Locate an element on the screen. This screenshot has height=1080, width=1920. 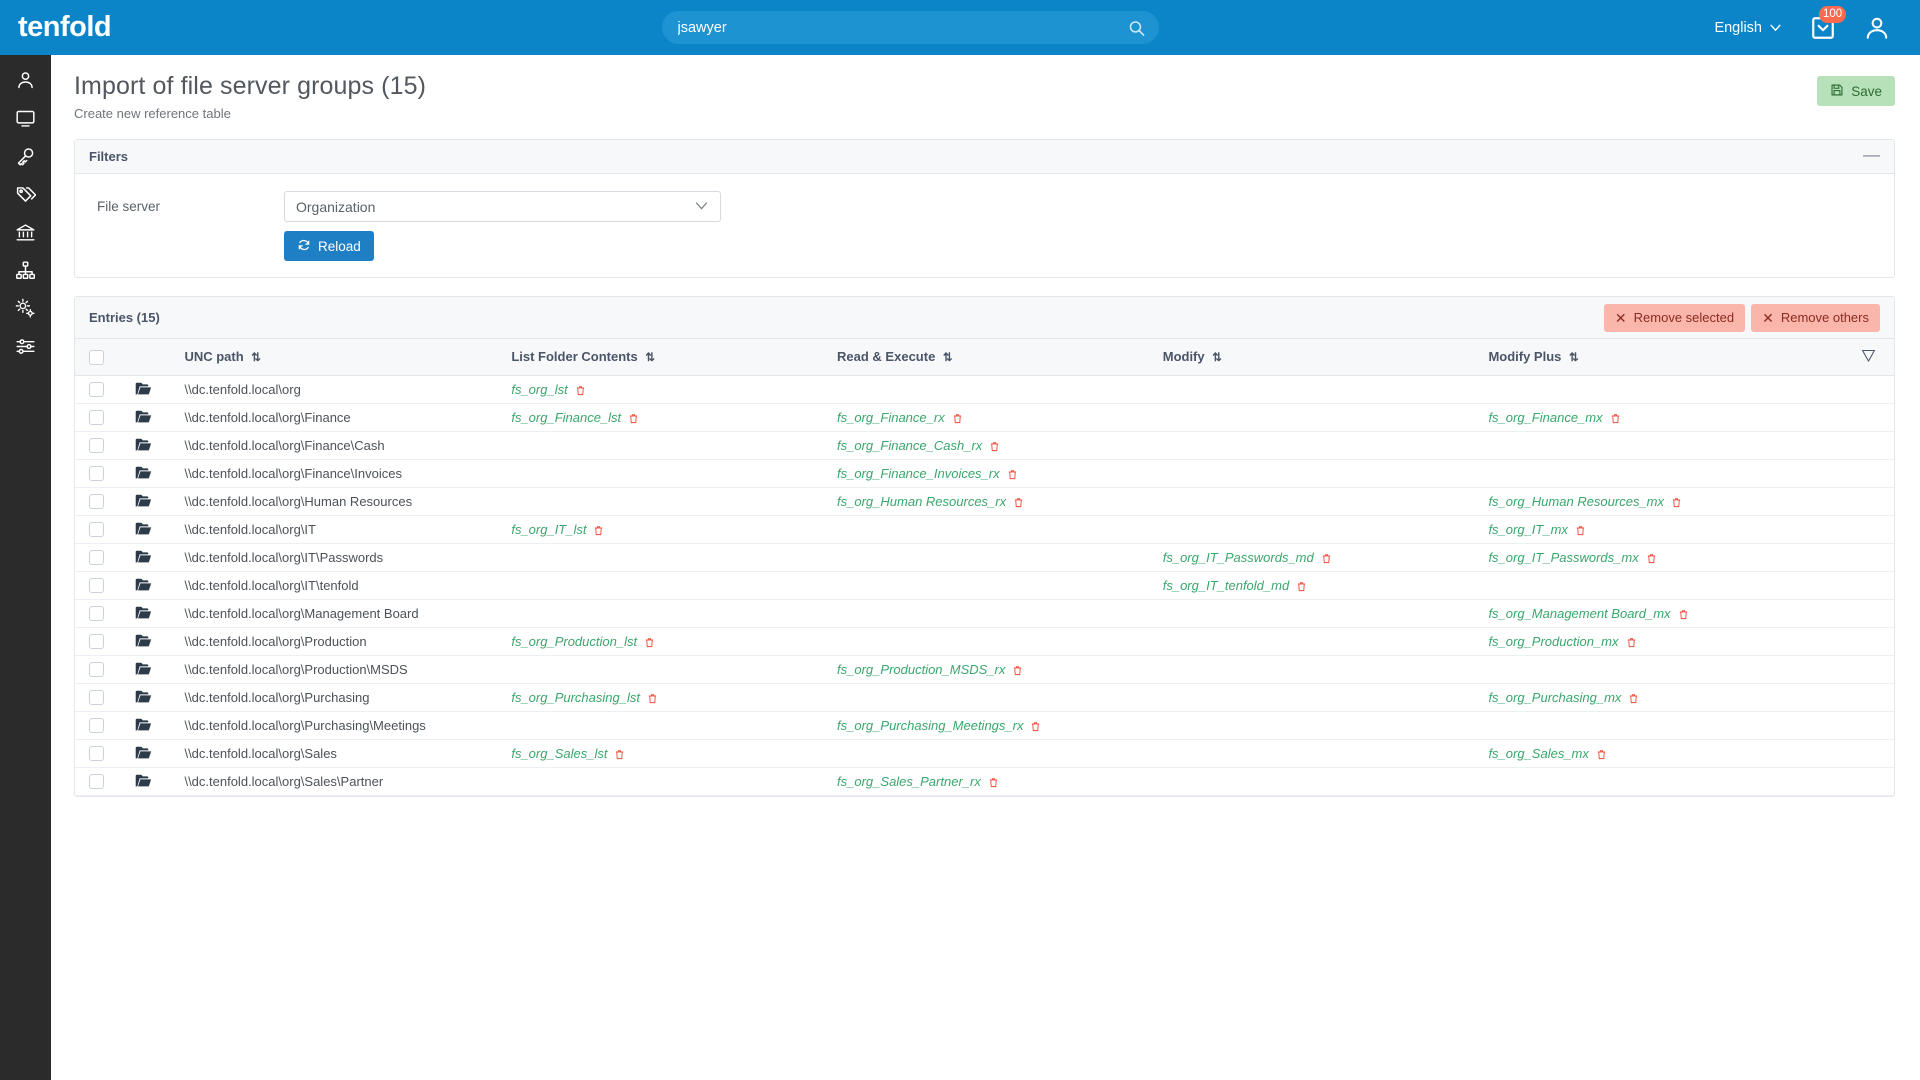
search-input is located at coordinates (910, 27).